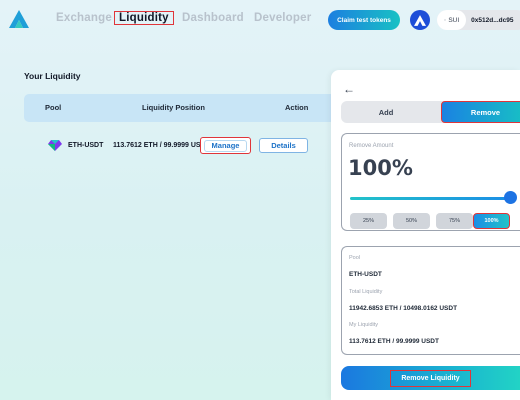 This screenshot has height=400, width=520. What do you see at coordinates (173, 107) in the screenshot?
I see `column-liquidity-position: Liquidity Position` at bounding box center [173, 107].